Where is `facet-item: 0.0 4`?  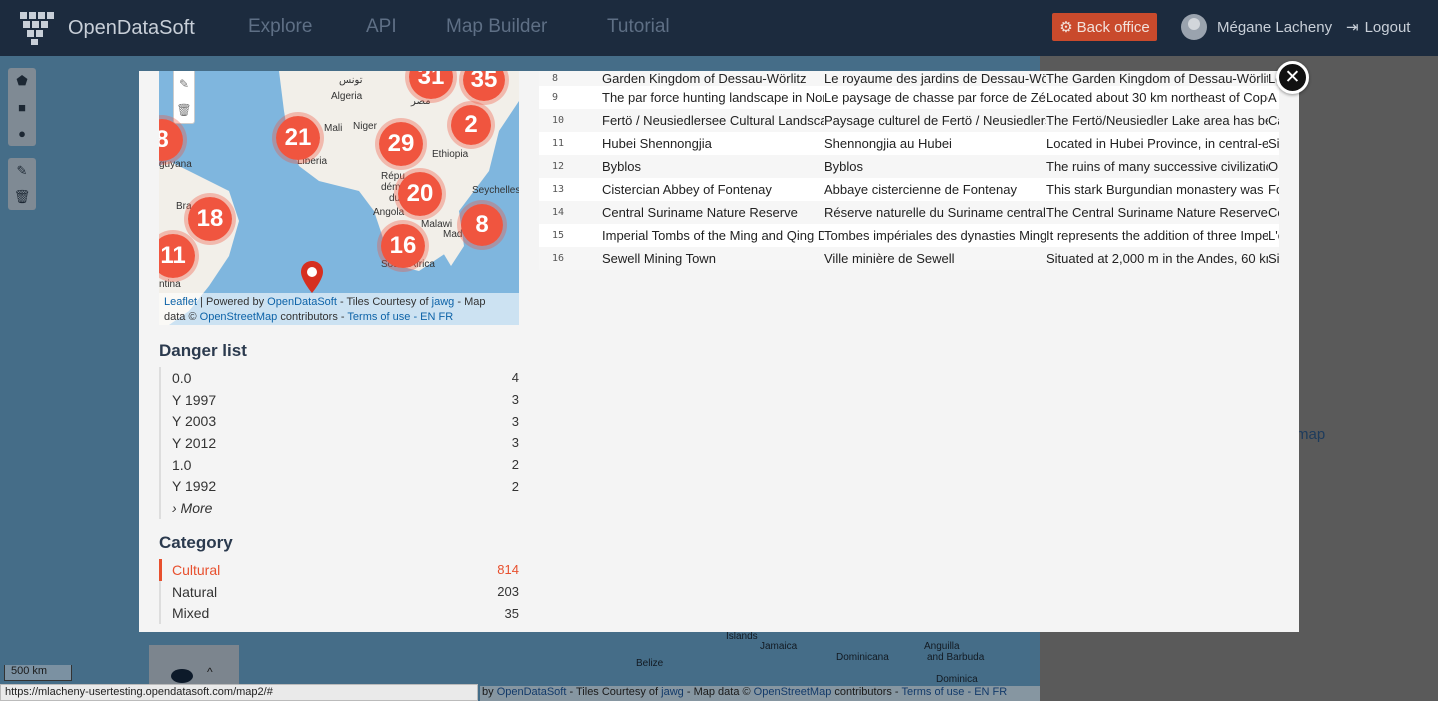
facet-item: 0.0 4 is located at coordinates (340, 378).